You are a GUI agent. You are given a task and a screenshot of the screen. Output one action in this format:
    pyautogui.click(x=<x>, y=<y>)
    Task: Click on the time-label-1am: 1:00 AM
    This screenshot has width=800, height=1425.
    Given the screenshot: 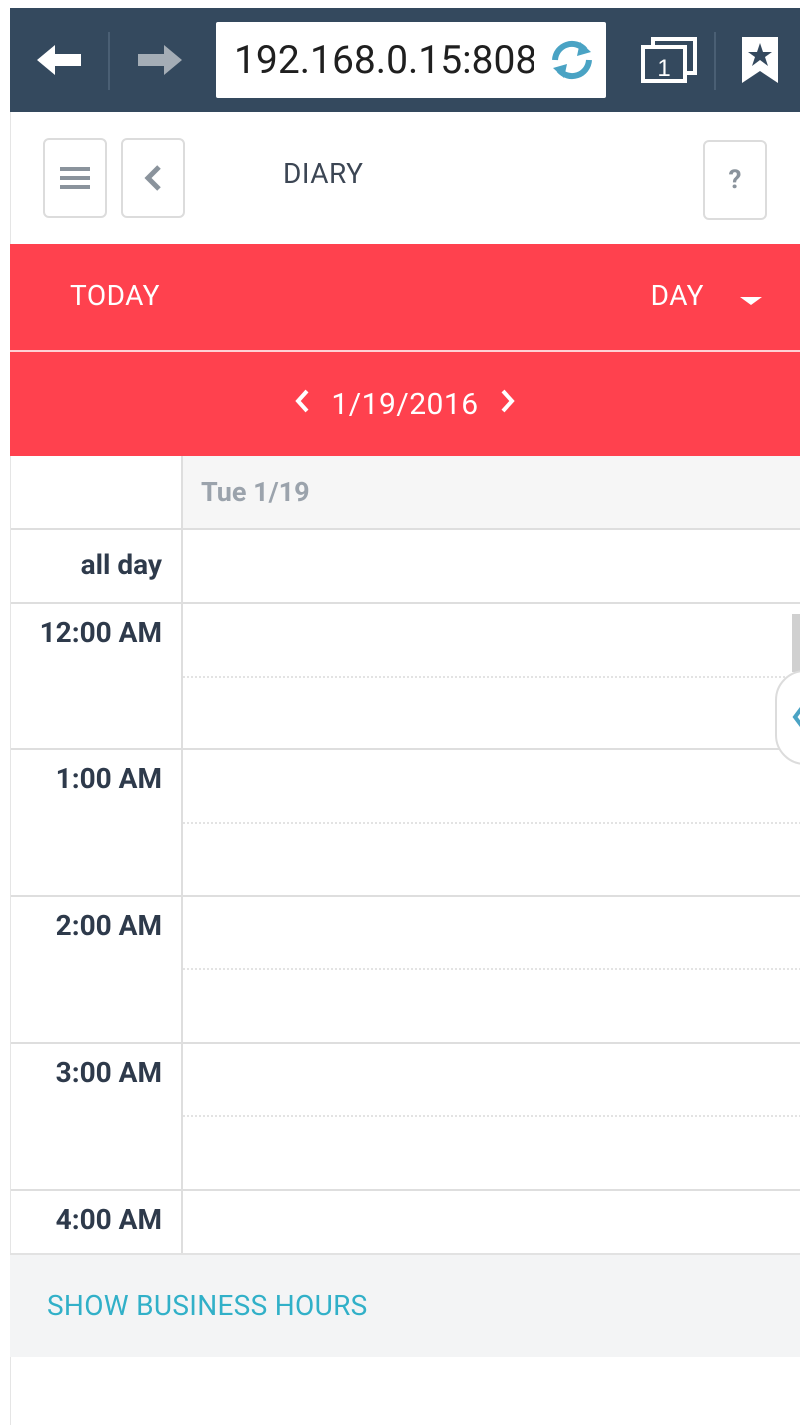 What is the action you would take?
    pyautogui.click(x=108, y=778)
    